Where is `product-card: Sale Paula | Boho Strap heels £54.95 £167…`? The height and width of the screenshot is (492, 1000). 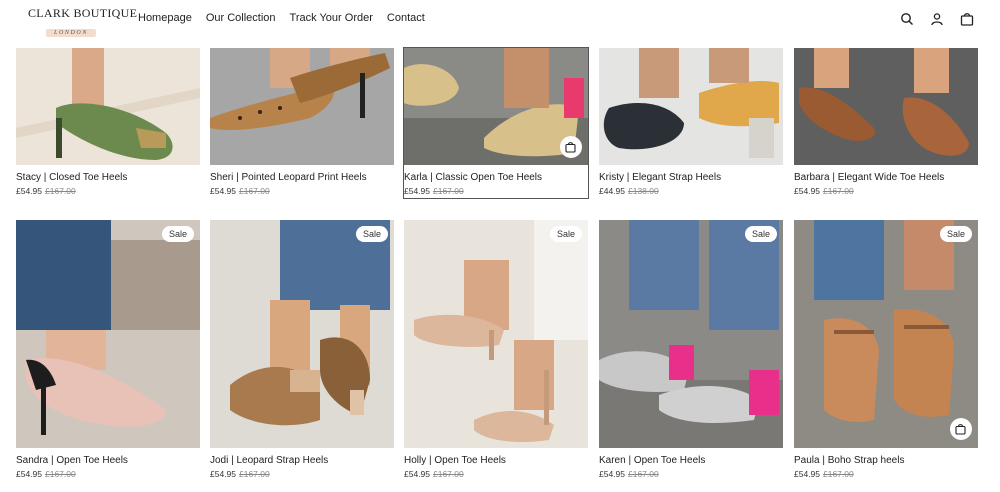
product-card: Sale Paula | Boho Strap heels £54.95 £167… is located at coordinates (886, 349).